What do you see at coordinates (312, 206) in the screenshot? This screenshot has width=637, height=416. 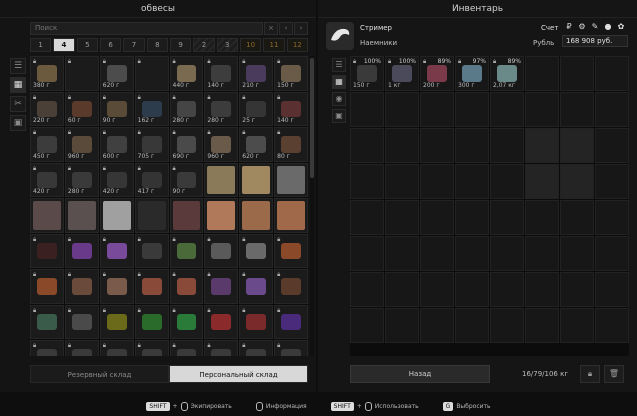 I see `stash-scrollbar` at bounding box center [312, 206].